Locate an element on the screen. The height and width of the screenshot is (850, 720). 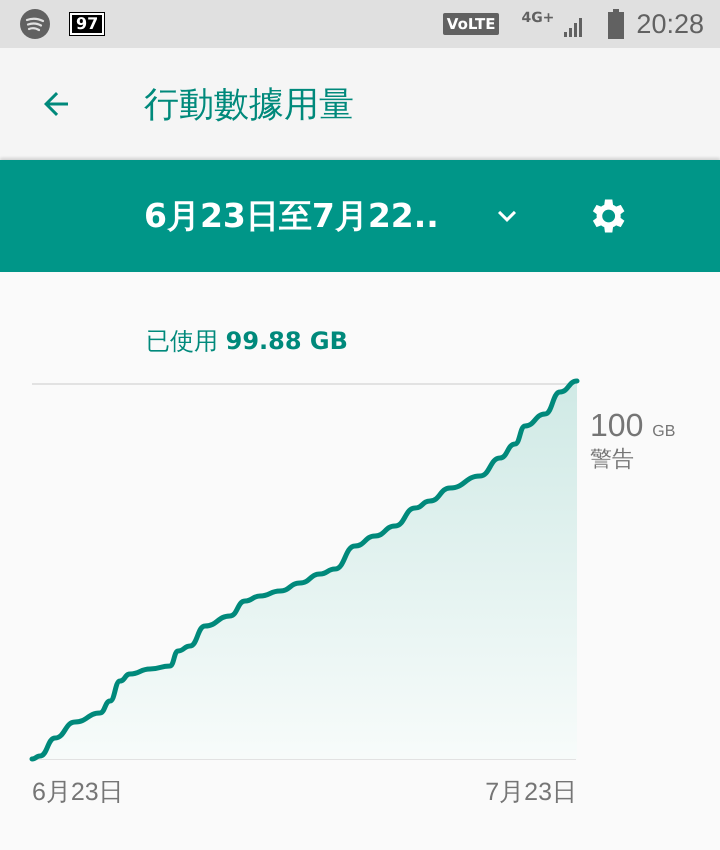
battery-notification: 97 is located at coordinates (87, 24).